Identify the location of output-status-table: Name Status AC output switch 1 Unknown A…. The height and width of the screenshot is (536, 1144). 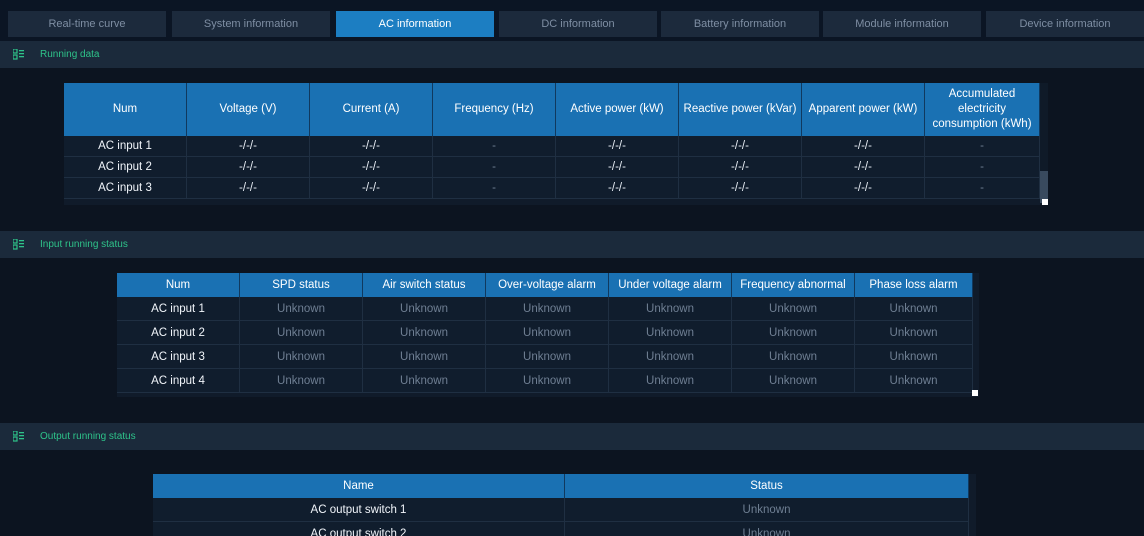
(564, 505).